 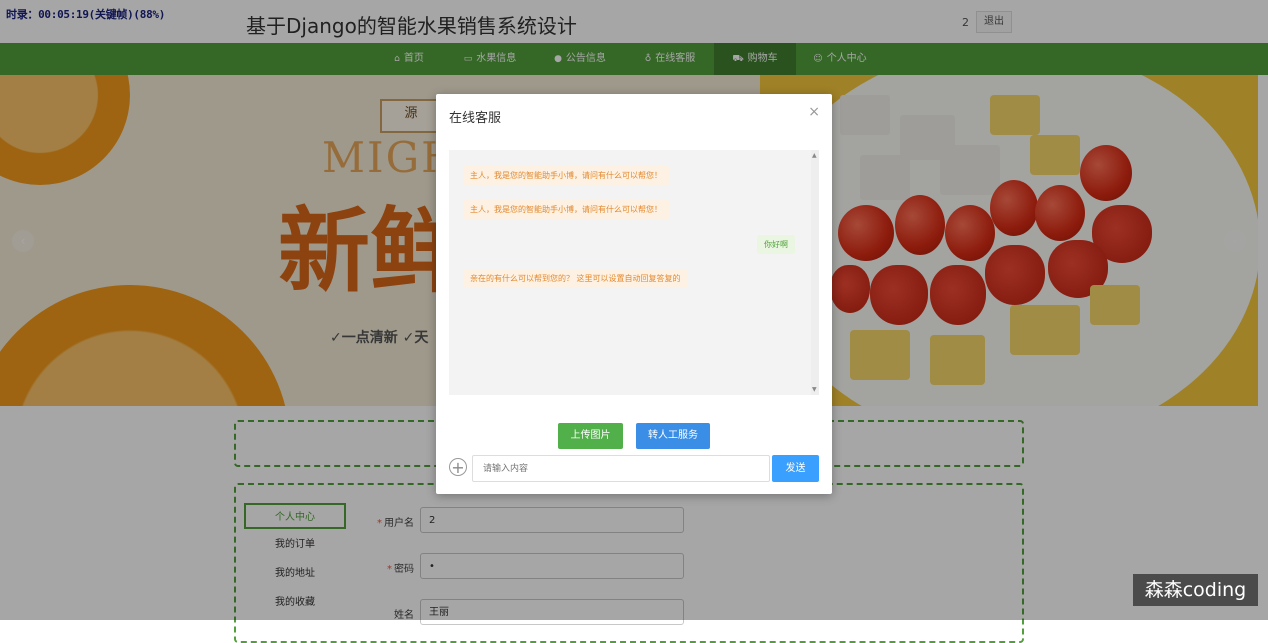 I want to click on add-attachment-icon: +, so click(x=458, y=467).